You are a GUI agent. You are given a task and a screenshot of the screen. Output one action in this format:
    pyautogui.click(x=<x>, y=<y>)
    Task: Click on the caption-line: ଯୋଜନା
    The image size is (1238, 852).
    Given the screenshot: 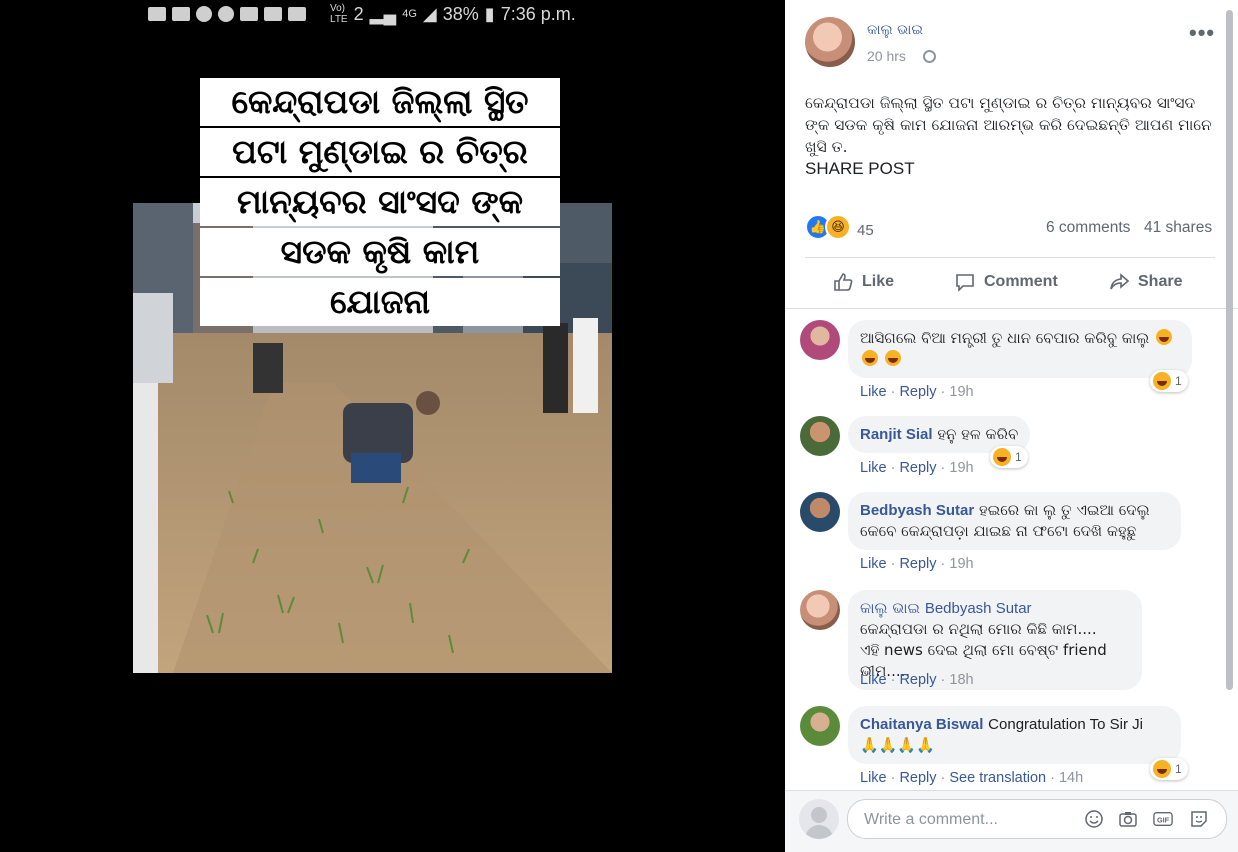 What is the action you would take?
    pyautogui.click(x=380, y=301)
    